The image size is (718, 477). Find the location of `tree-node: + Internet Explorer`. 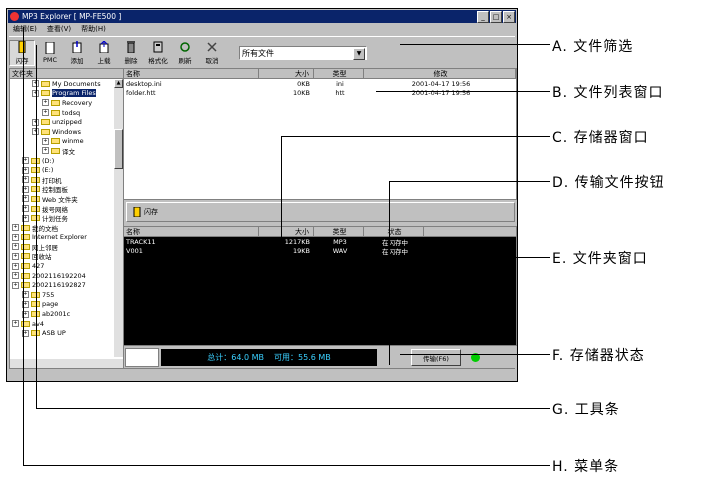

tree-node: + Internet Explorer is located at coordinates (61, 238).